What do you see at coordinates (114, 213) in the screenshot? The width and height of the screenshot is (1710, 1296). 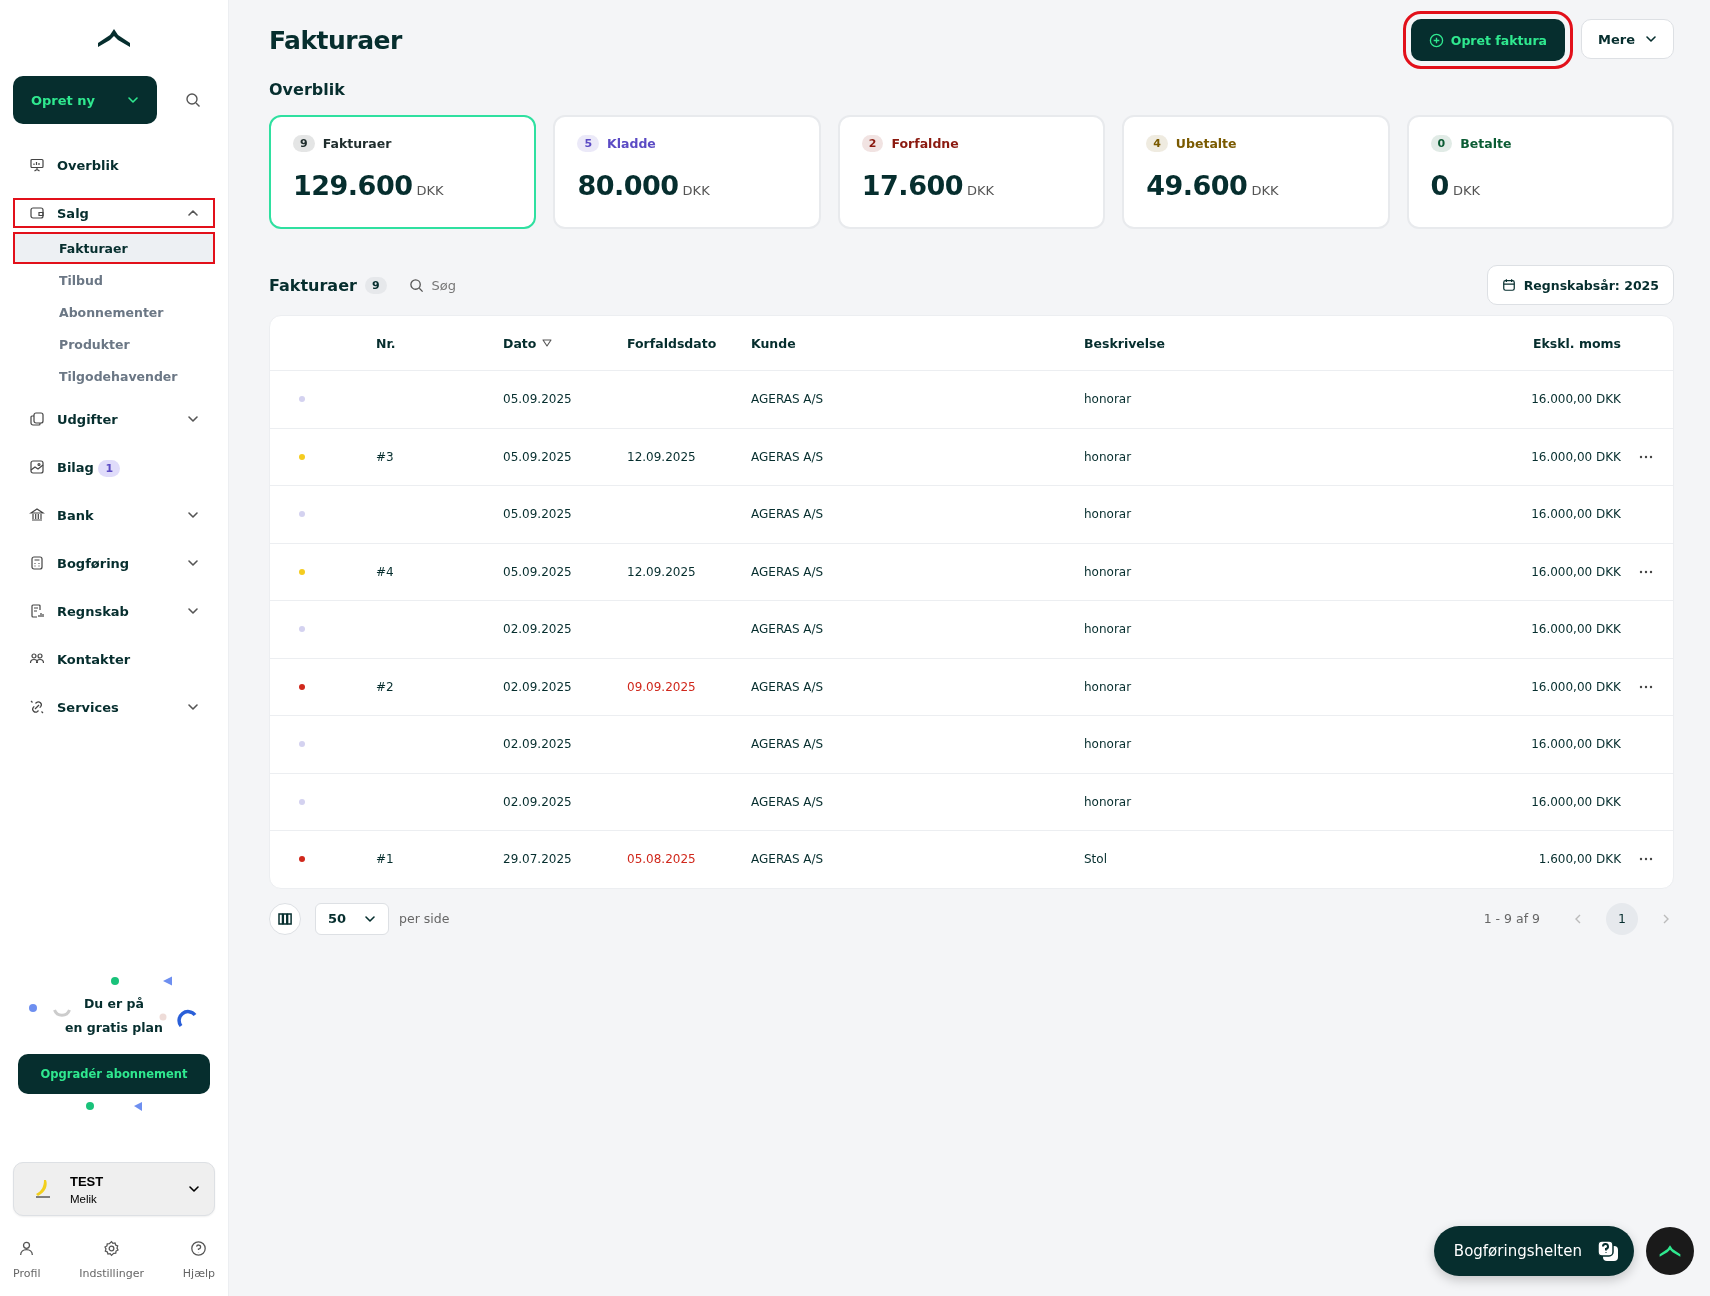 I see `nav-item: Salg` at bounding box center [114, 213].